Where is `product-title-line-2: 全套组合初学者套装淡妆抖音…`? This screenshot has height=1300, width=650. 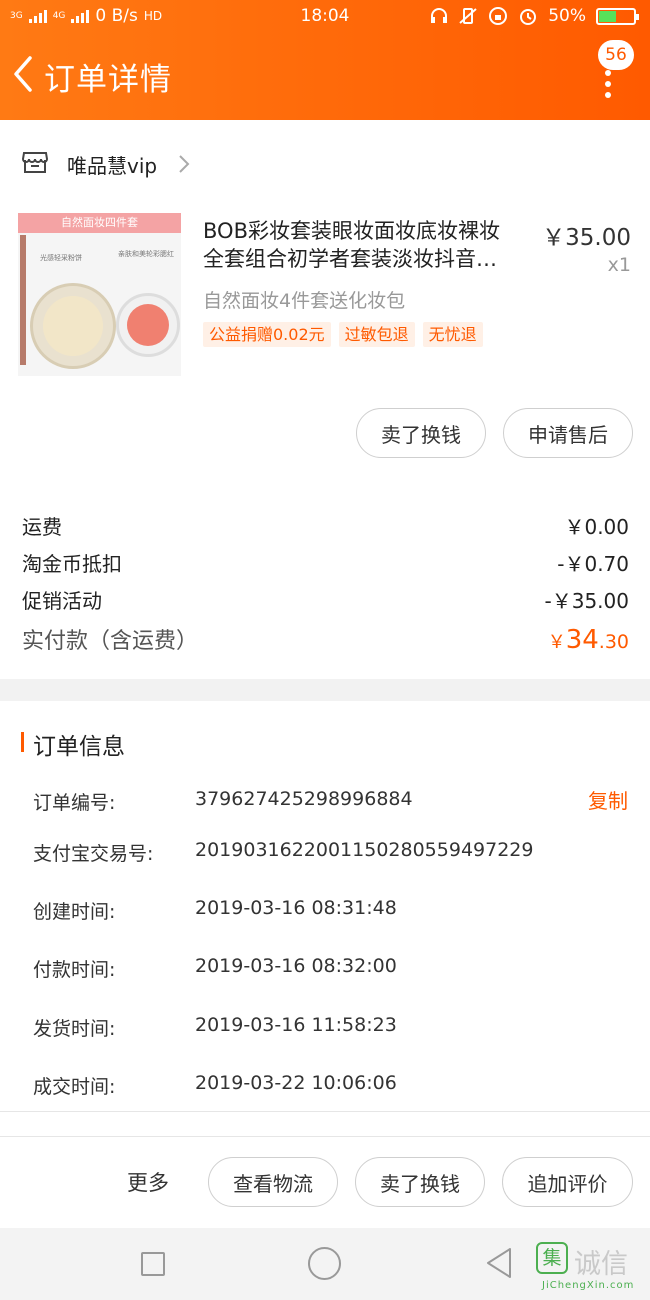 product-title-line-2: 全套组合初学者套装淡妆抖音… is located at coordinates (350, 259).